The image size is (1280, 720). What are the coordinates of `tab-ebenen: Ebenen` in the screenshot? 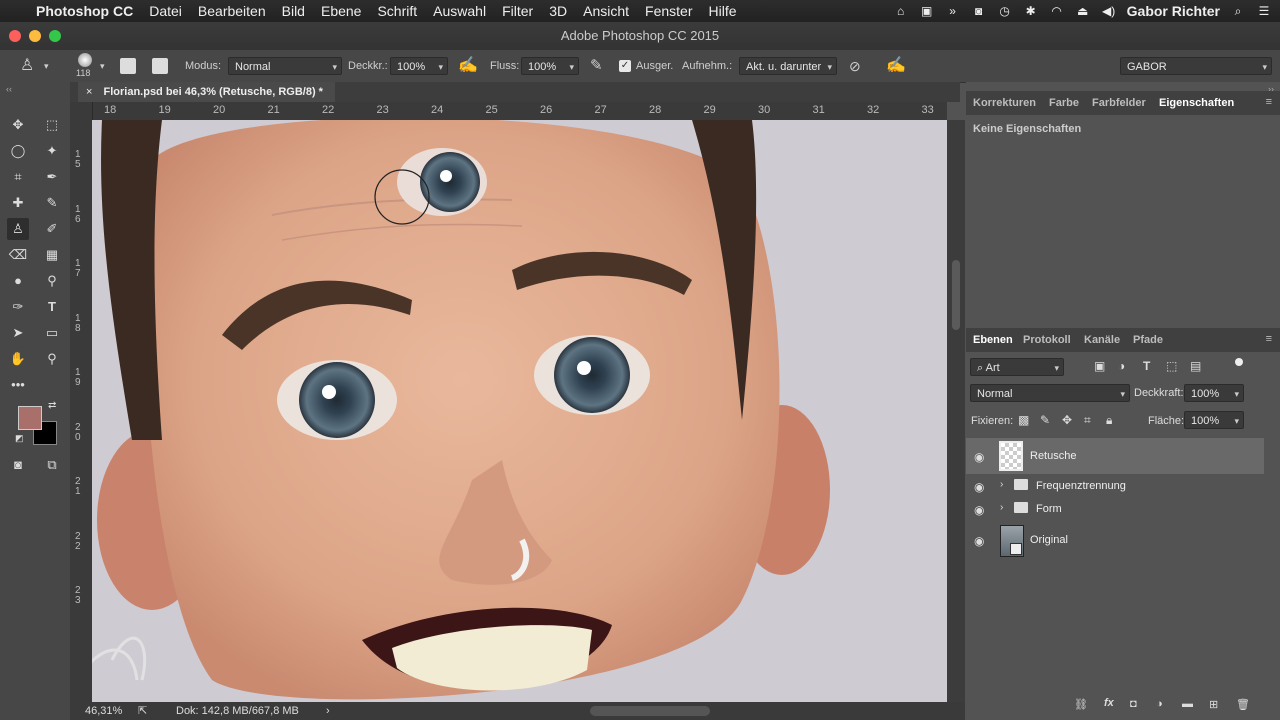 It's located at (993, 340).